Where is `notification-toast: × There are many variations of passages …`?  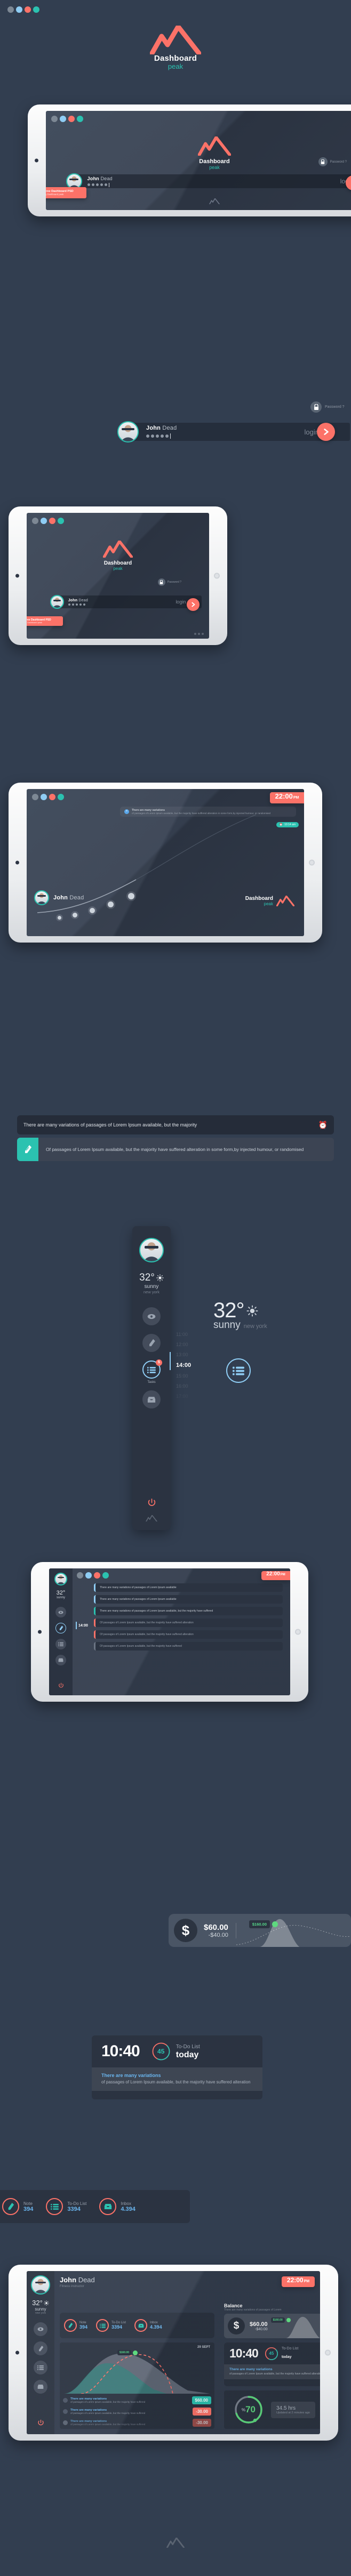 notification-toast: × There are many variations of passages … is located at coordinates (208, 812).